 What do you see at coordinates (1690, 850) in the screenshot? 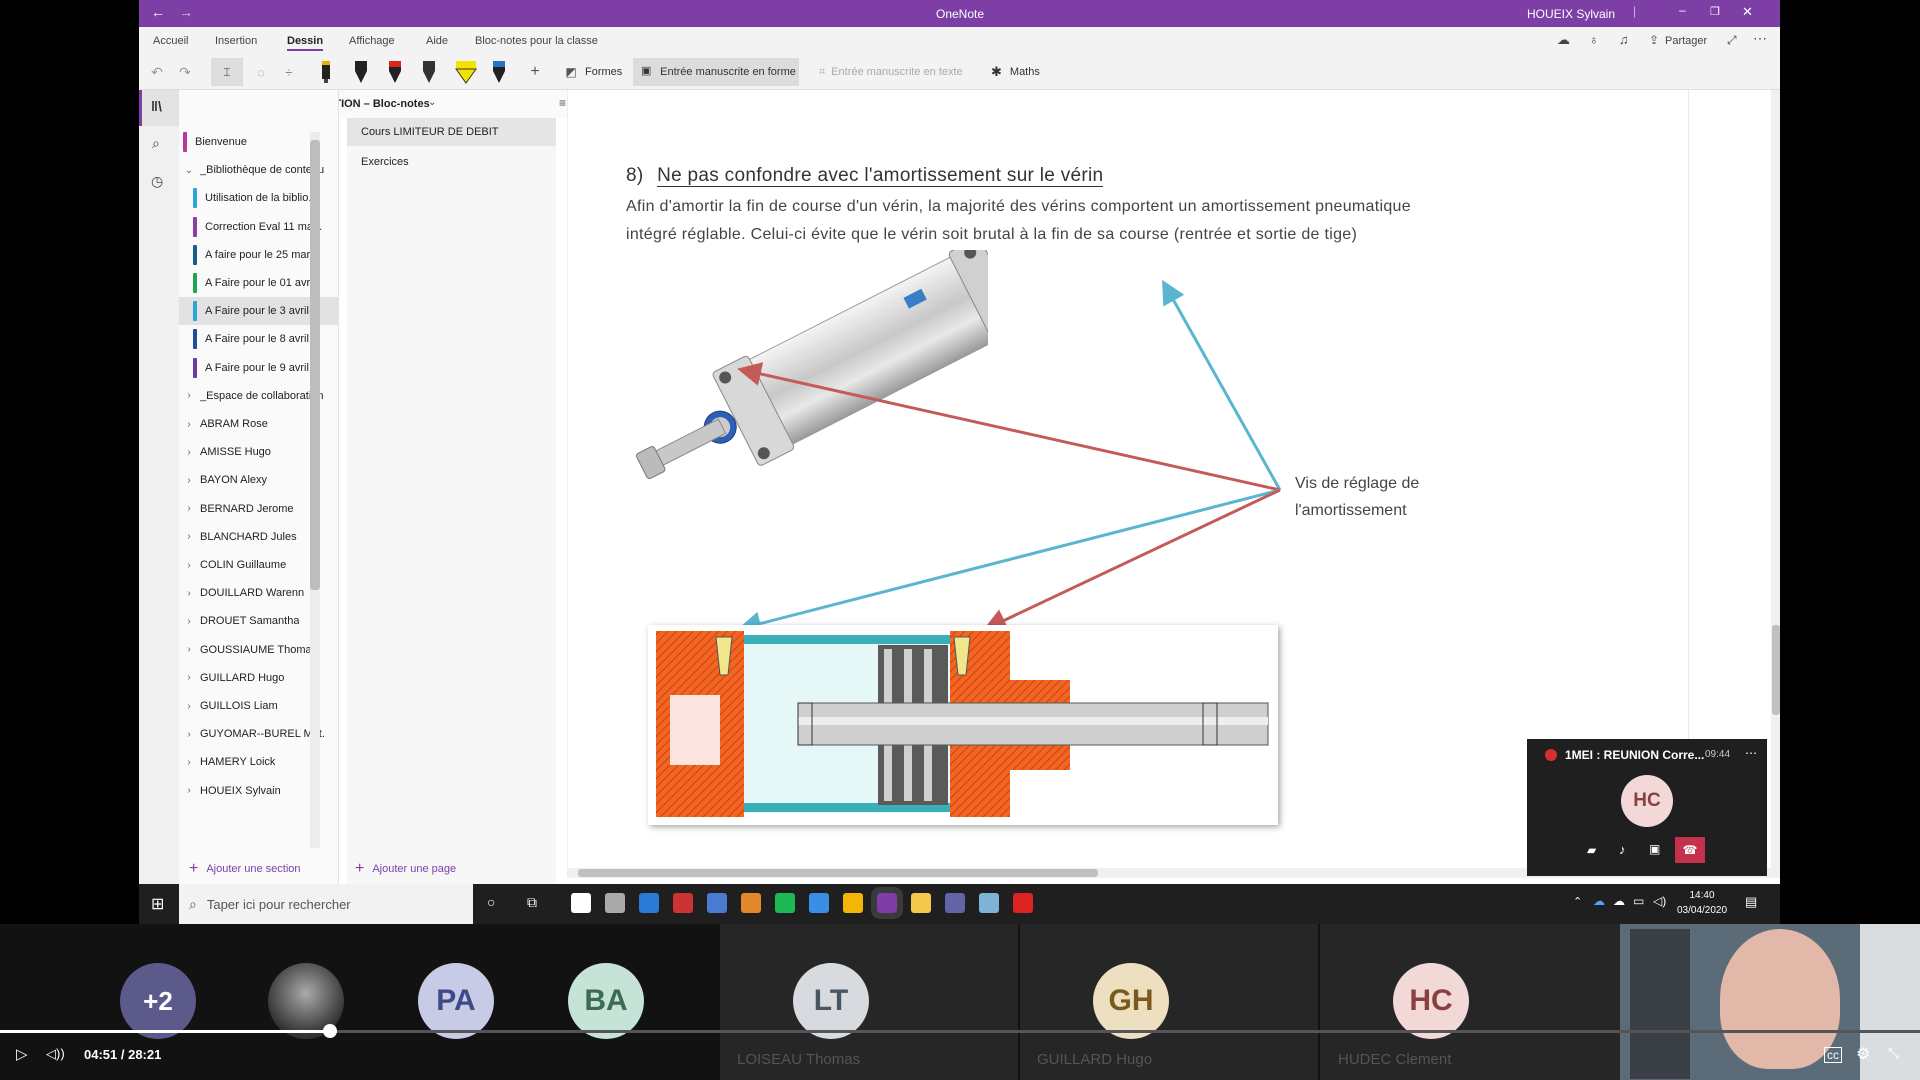
I see `hang-up-button: ☎` at bounding box center [1690, 850].